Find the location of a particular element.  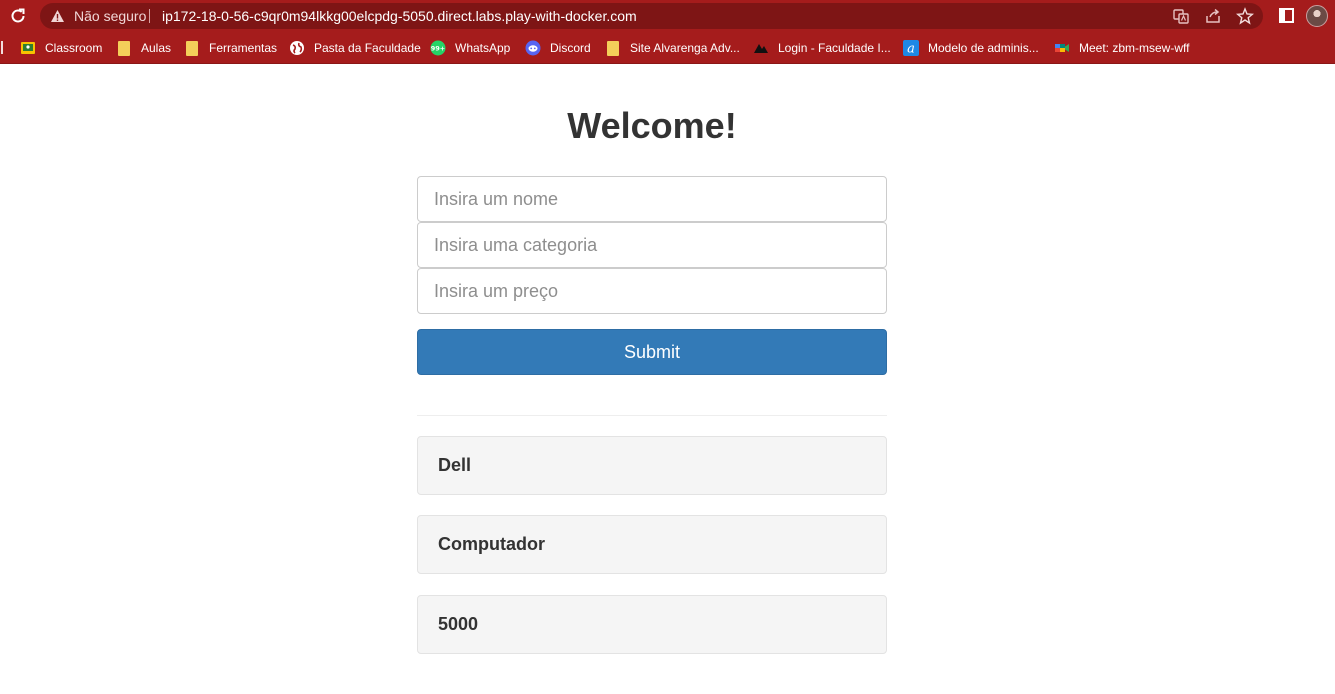

bookmark-label: Meet: zbm-msew-wff is located at coordinates (1134, 48).